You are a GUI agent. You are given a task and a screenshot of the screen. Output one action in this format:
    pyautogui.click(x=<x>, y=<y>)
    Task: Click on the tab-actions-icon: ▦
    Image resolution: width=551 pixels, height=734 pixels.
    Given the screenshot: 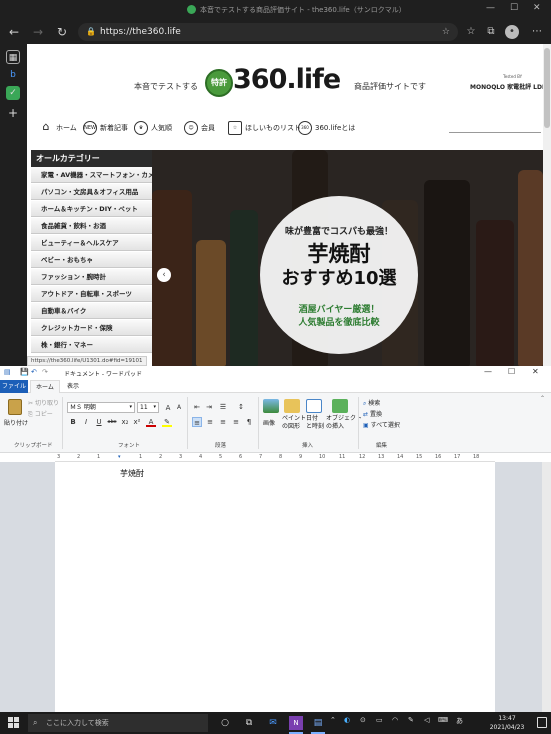 What is the action you would take?
    pyautogui.click(x=13, y=57)
    